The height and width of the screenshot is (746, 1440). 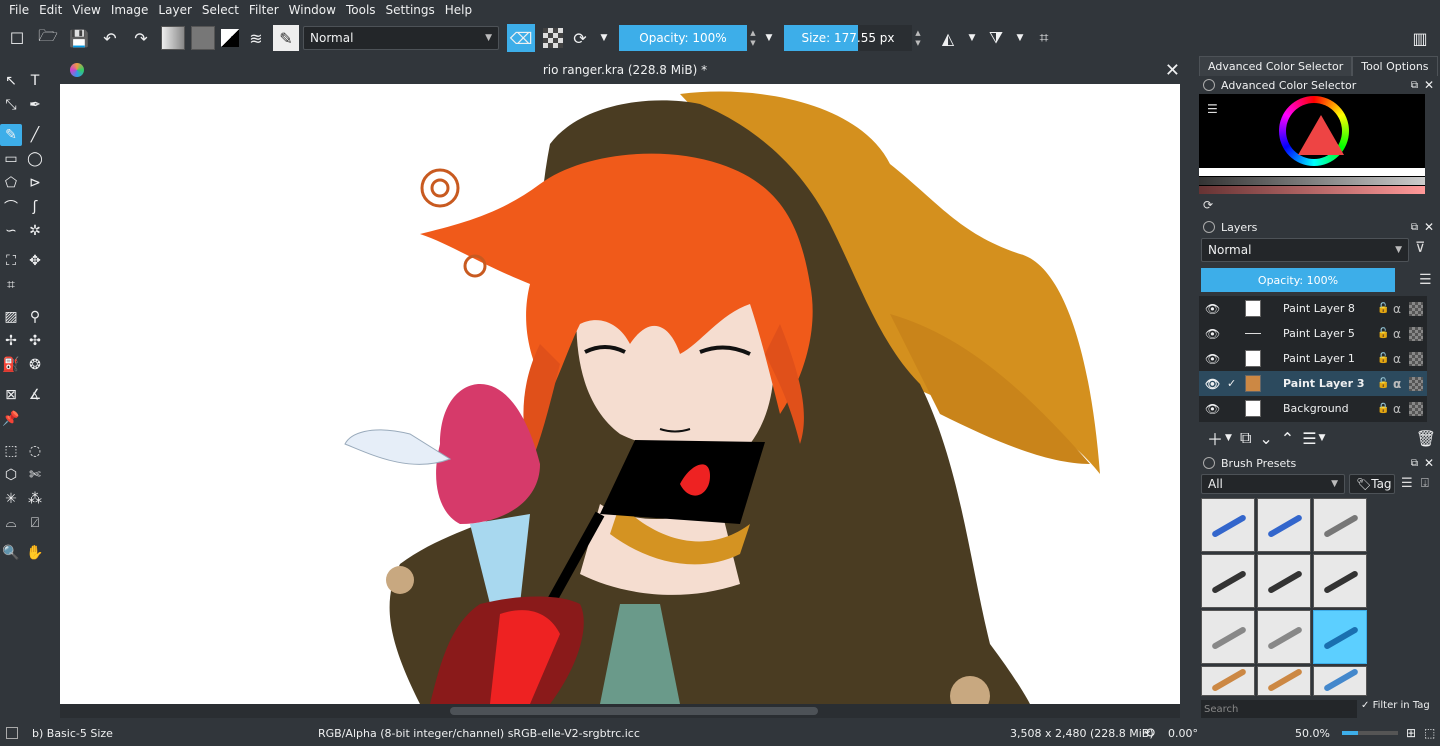 I want to click on fullscreen-icon: ⬚, so click(x=1429, y=733).